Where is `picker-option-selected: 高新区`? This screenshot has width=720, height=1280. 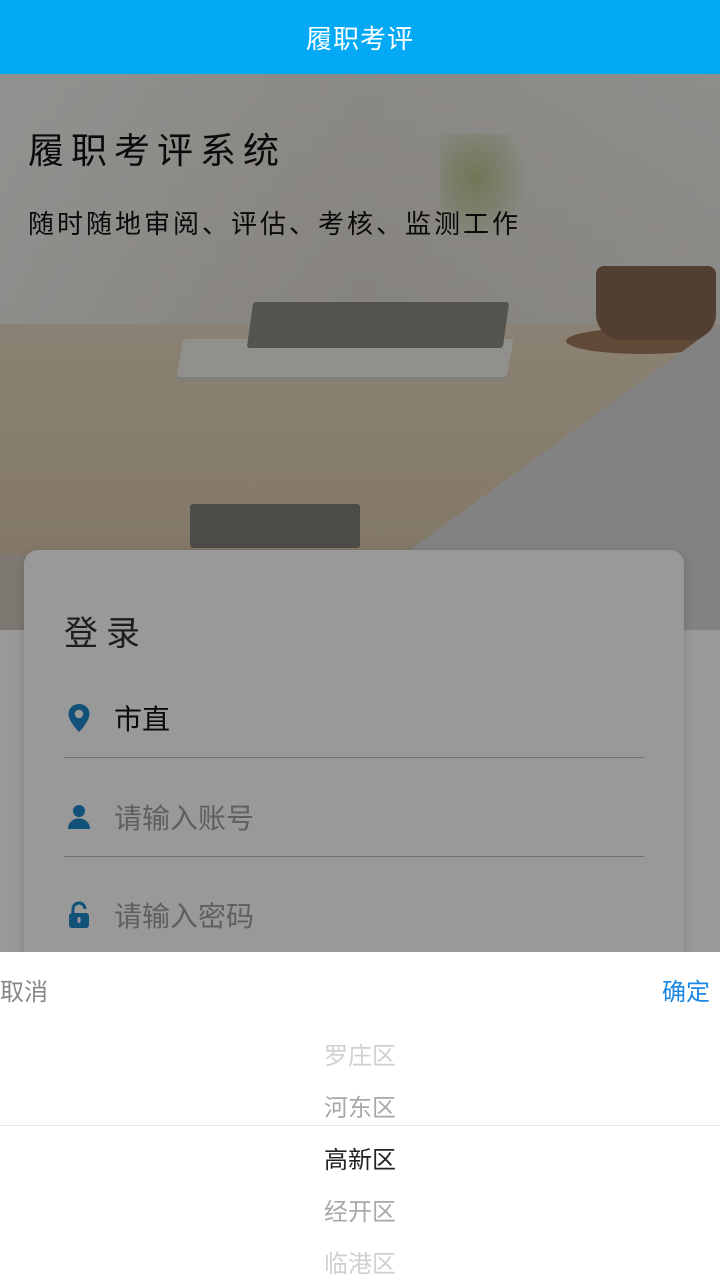 picker-option-selected: 高新区 is located at coordinates (360, 1157).